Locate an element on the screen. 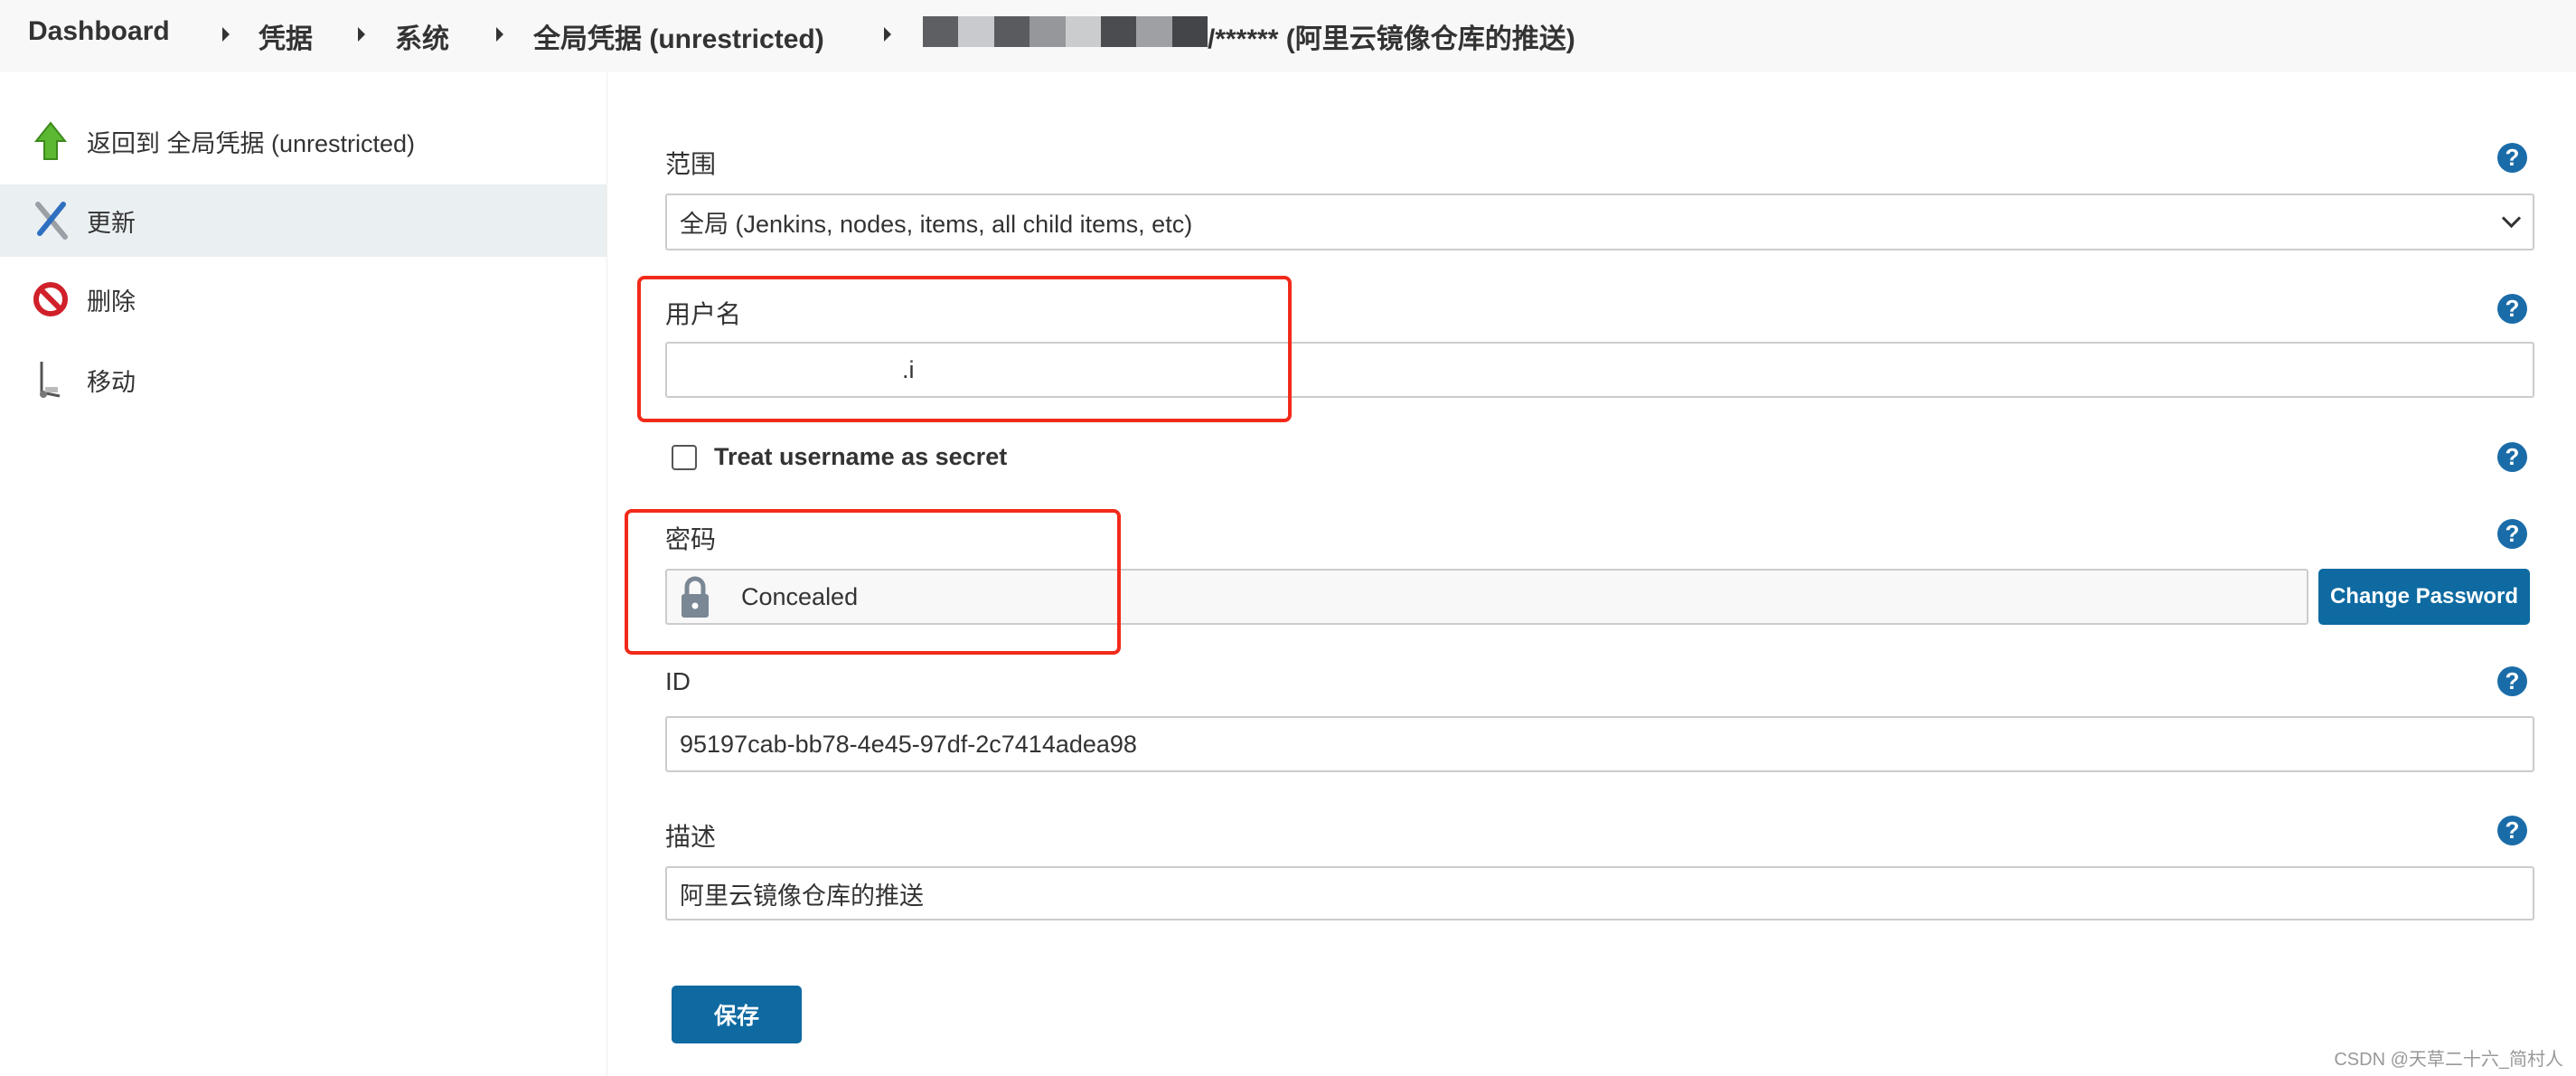 The image size is (2576, 1076). sidebar-item-delete: 删除 is located at coordinates (303, 299).